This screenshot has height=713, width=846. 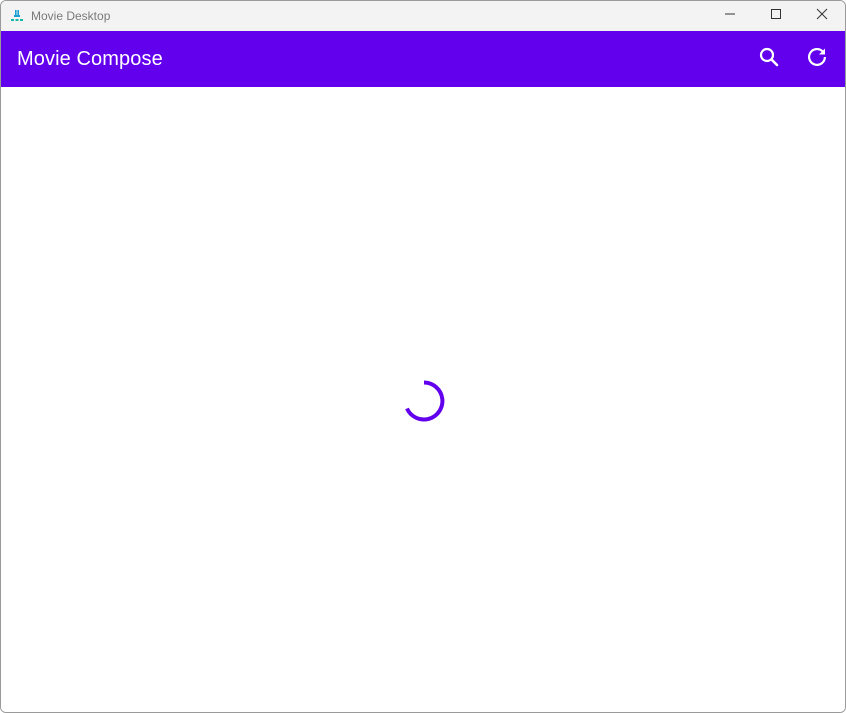 I want to click on refresh-icon, so click(x=817, y=59).